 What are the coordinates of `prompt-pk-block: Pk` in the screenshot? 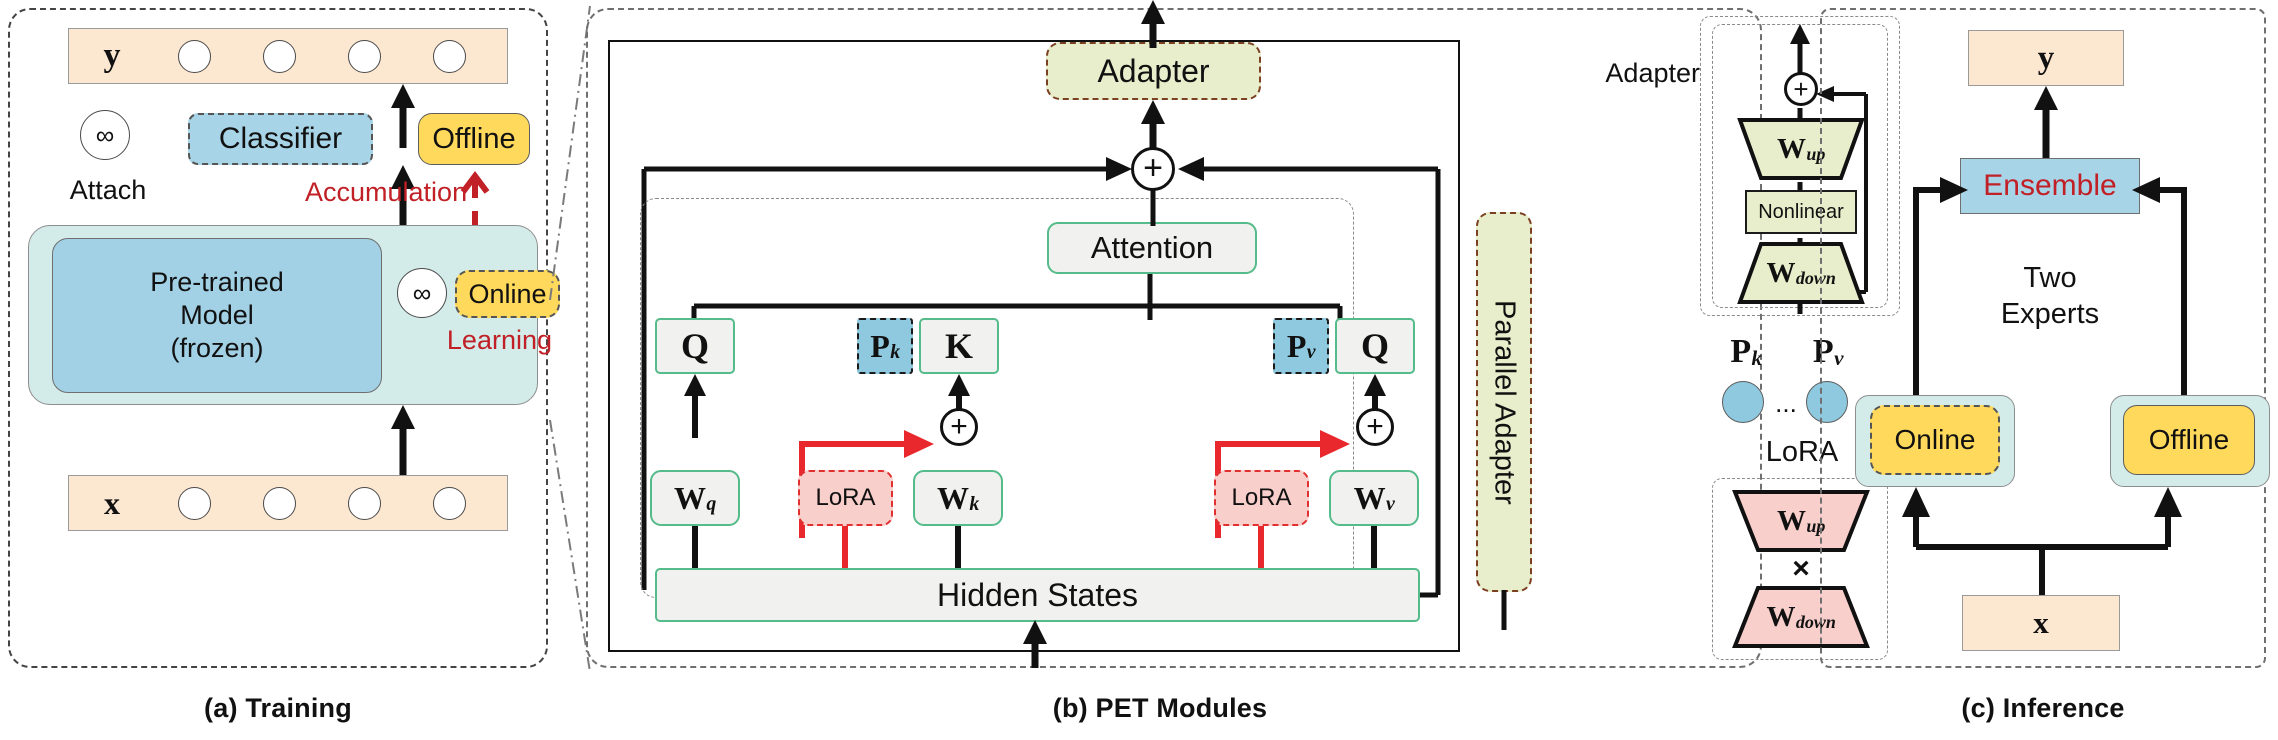 It's located at (885, 346).